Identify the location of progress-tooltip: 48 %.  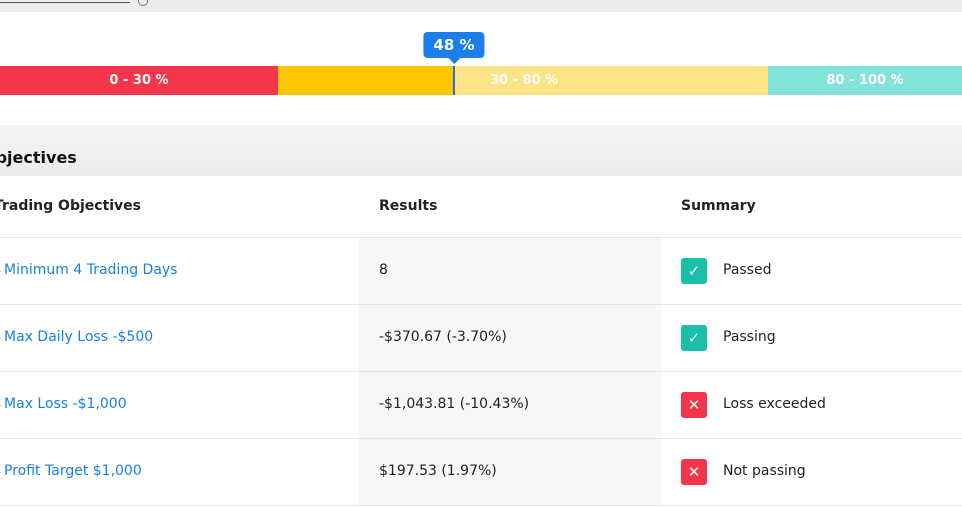
(454, 48).